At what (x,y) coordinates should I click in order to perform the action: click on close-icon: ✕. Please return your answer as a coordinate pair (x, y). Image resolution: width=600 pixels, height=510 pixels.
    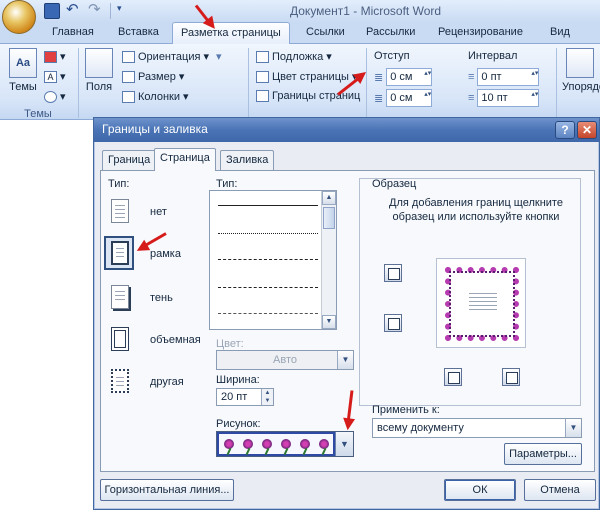
    Looking at the image, I should click on (587, 130).